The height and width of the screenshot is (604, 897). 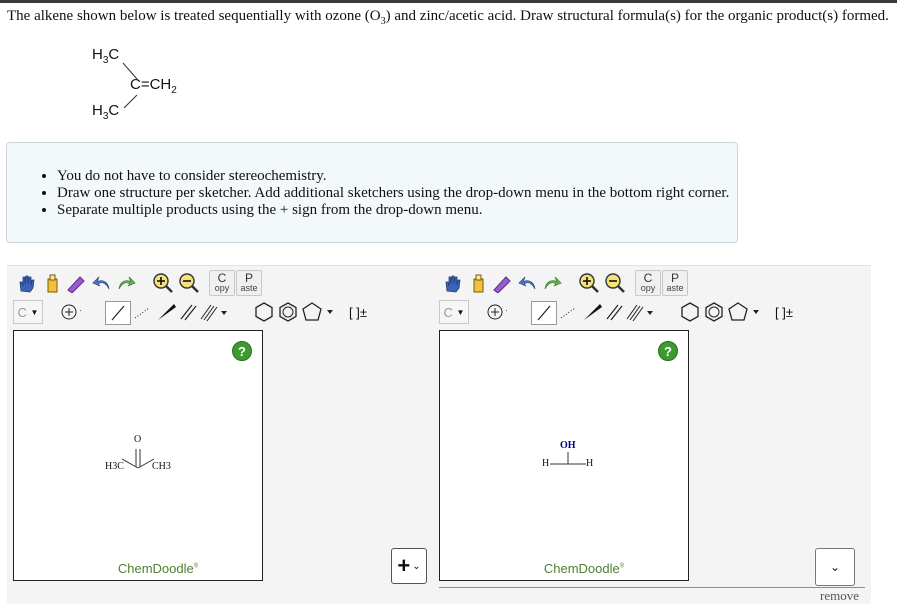 What do you see at coordinates (106, 56) in the screenshot?
I see `reactant-methyl-top: H3C` at bounding box center [106, 56].